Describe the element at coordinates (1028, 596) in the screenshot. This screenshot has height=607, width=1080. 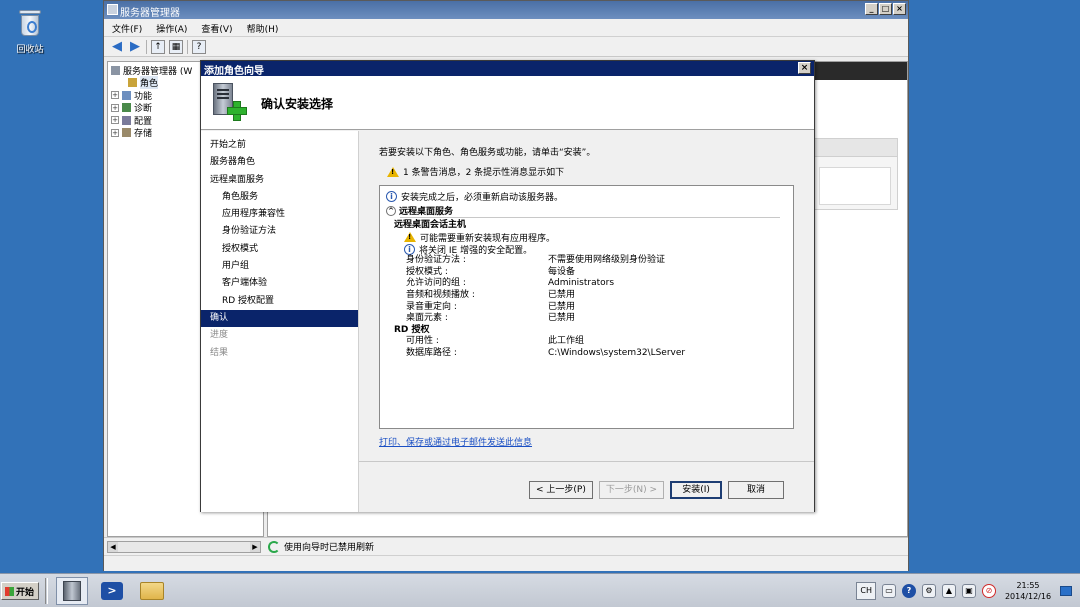
I see `clock-date: 2014/12/16` at that location.